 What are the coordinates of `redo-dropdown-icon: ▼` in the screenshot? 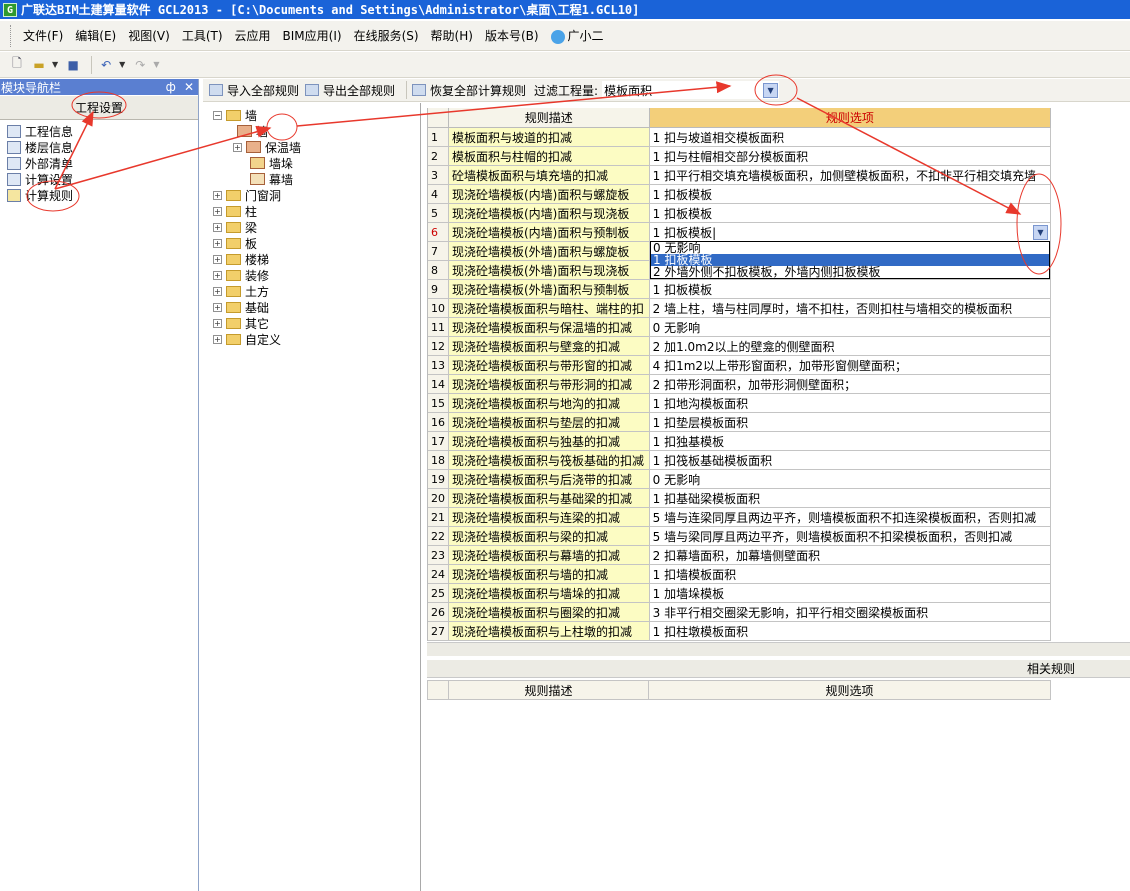 It's located at (156, 64).